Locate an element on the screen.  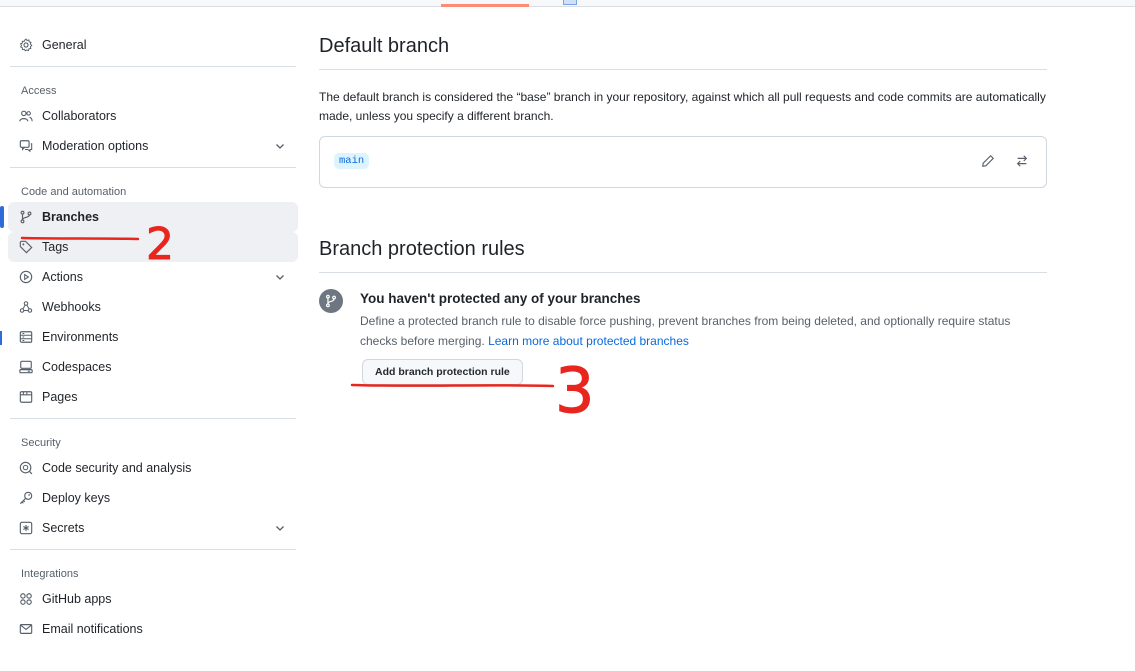
sidebar-item-webhooks: Webhooks is located at coordinates (153, 307).